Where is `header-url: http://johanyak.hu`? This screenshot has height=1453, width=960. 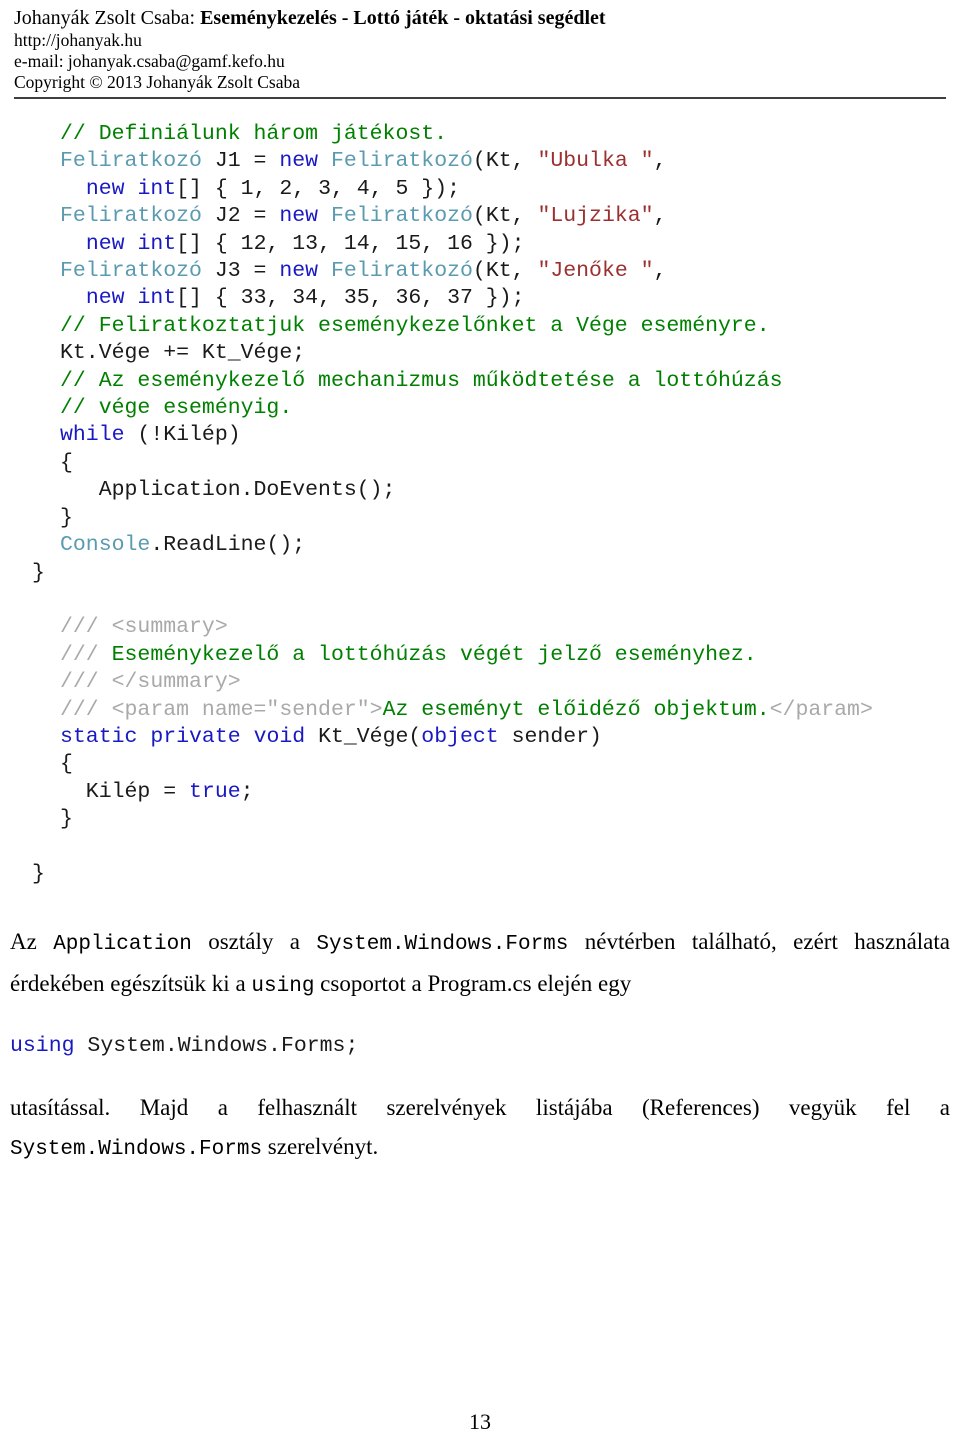 header-url: http://johanyak.hu is located at coordinates (480, 40).